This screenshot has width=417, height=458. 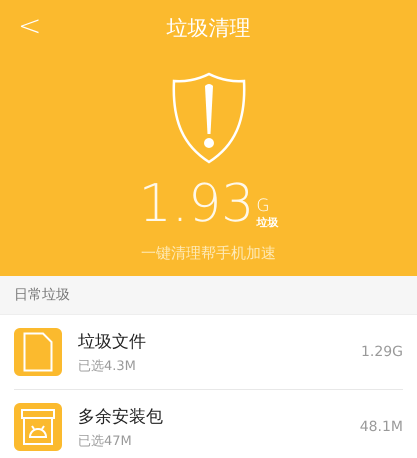 What do you see at coordinates (107, 366) in the screenshot?
I see `selected-size: 已选4.3M` at bounding box center [107, 366].